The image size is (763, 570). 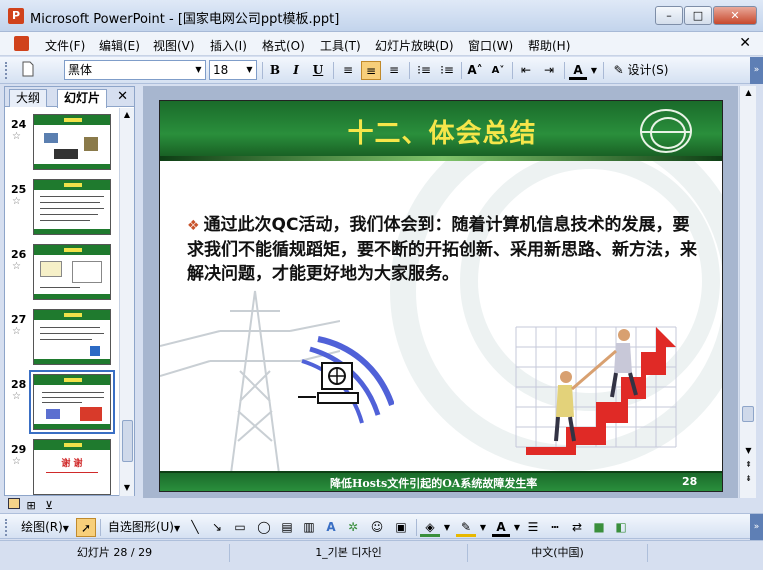 What do you see at coordinates (735, 15) in the screenshot?
I see `close-button: ✕` at bounding box center [735, 15].